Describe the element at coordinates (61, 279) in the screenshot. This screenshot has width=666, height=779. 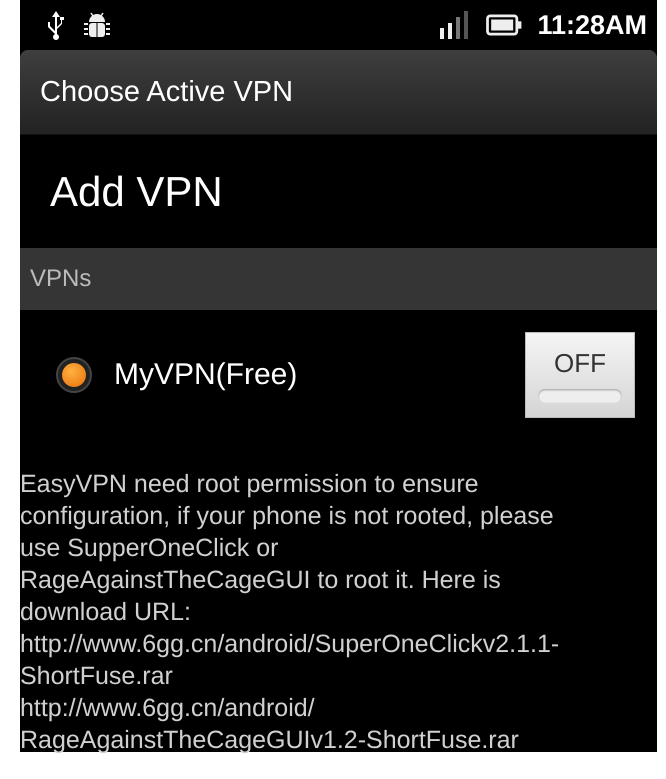
I see `section-title: VPNs` at that location.